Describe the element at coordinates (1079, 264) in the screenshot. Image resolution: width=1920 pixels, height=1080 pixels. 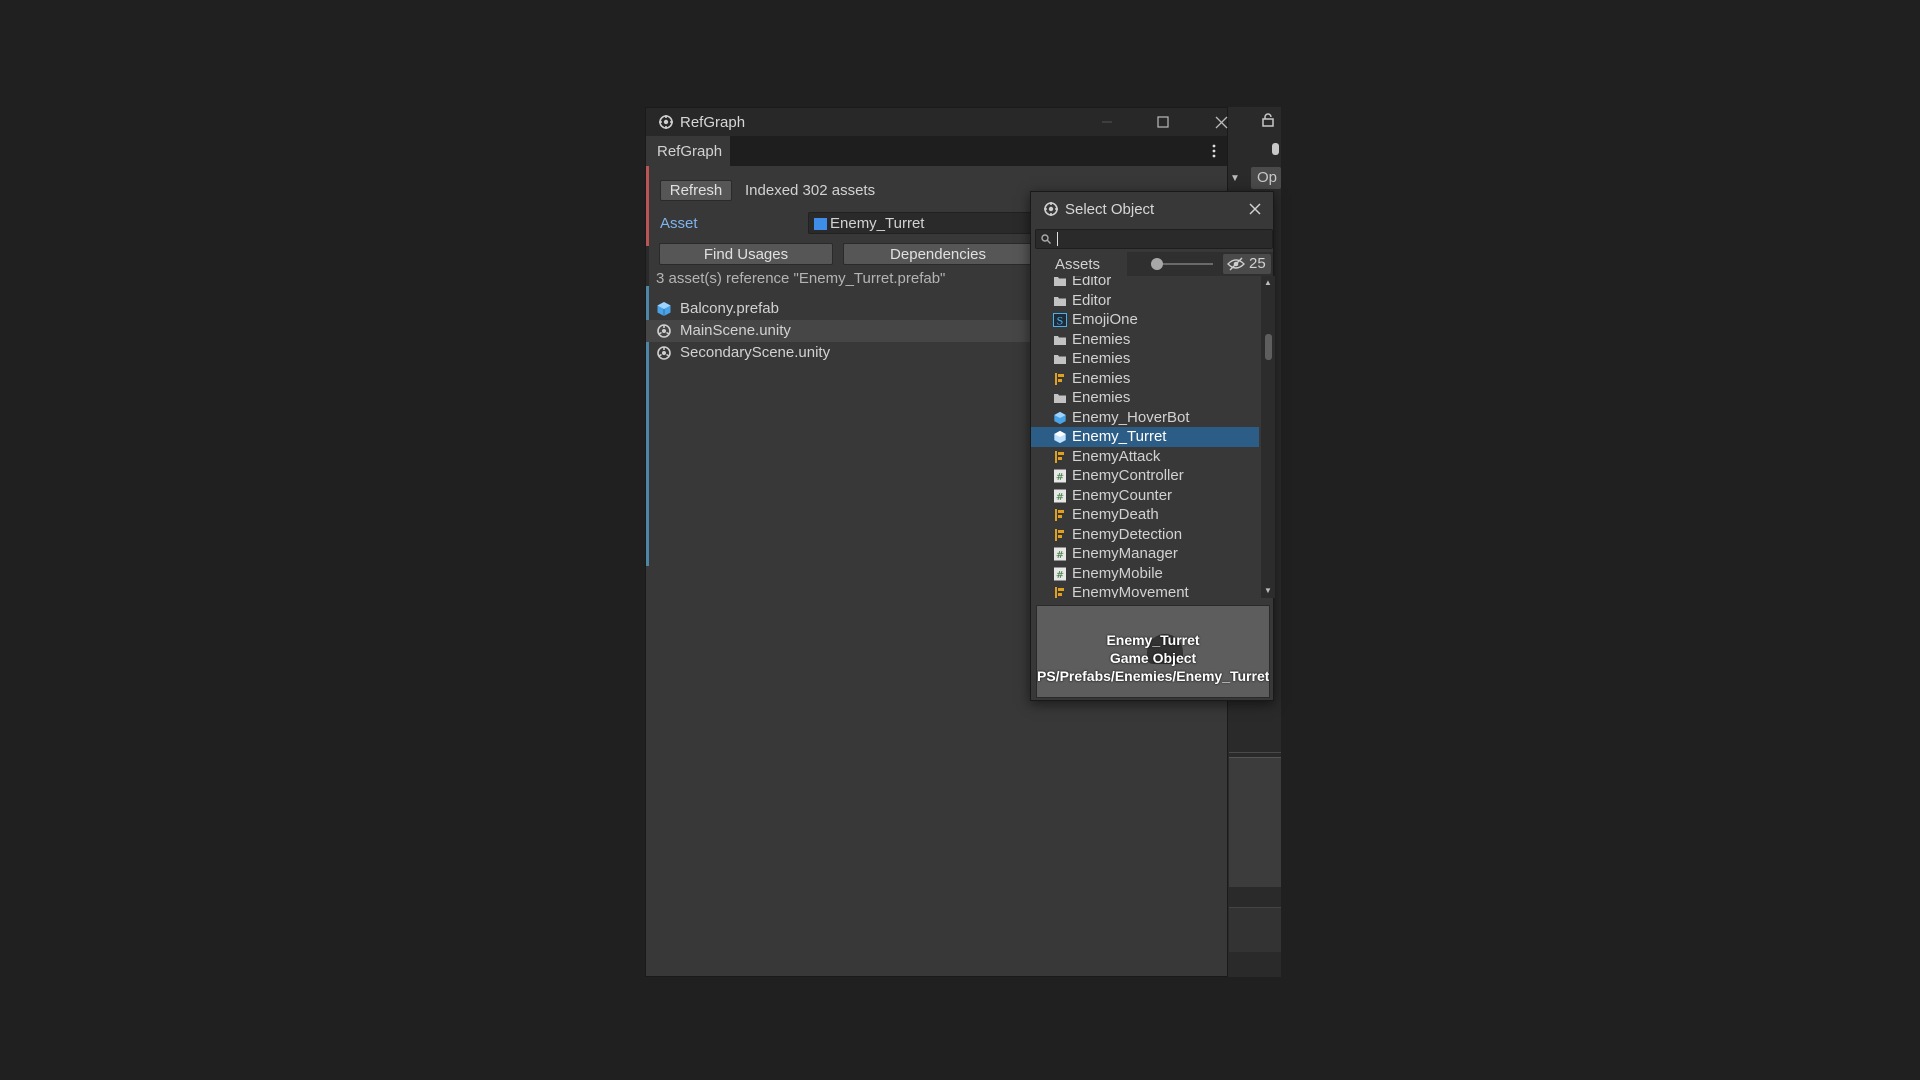
I see `tab-assets: Assets` at that location.